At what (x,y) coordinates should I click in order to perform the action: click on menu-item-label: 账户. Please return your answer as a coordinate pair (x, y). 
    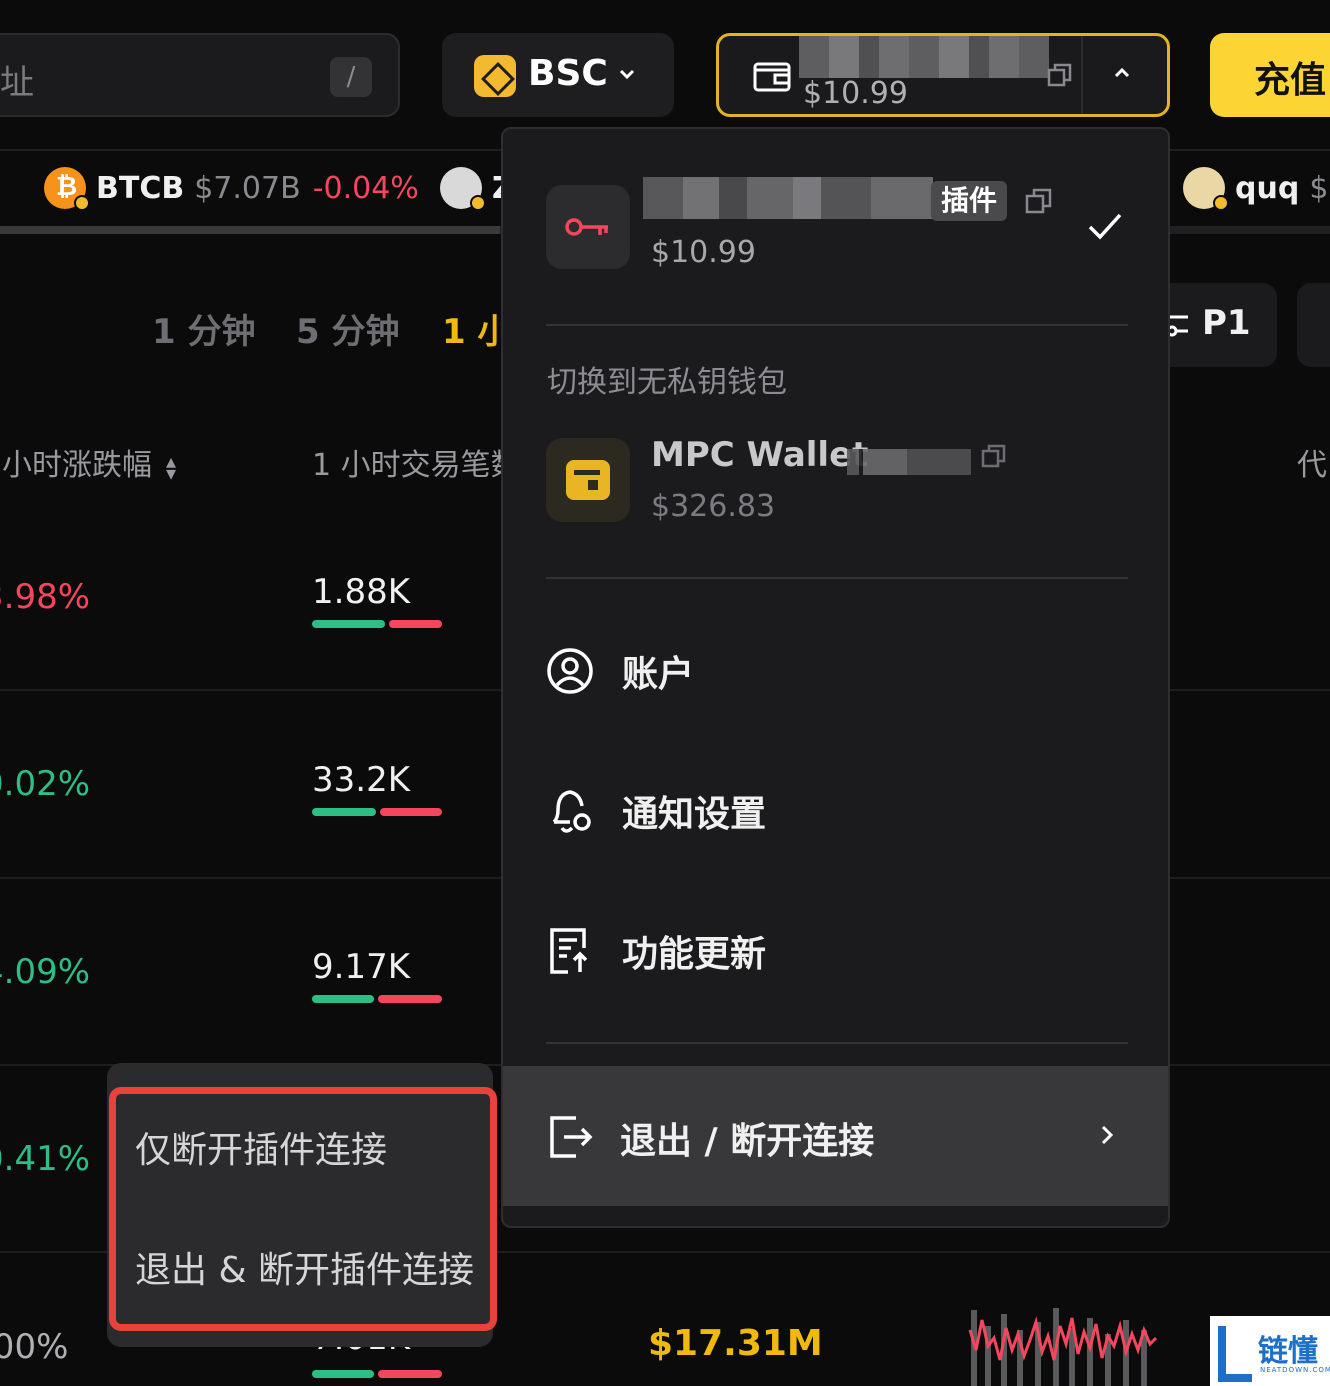
    Looking at the image, I should click on (658, 674).